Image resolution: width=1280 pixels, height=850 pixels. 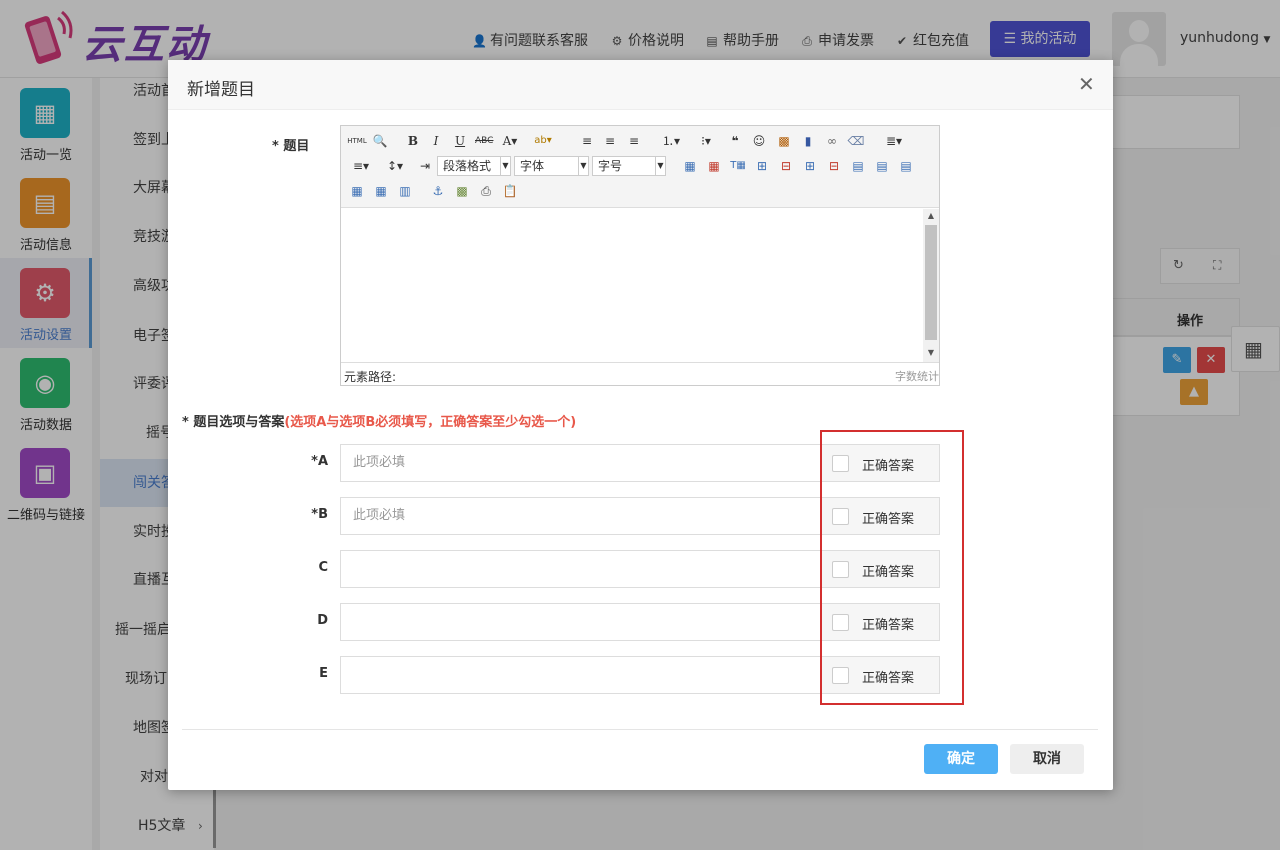 What do you see at coordinates (690, 166) in the screenshot?
I see `insert-table-icon: ▦` at bounding box center [690, 166].